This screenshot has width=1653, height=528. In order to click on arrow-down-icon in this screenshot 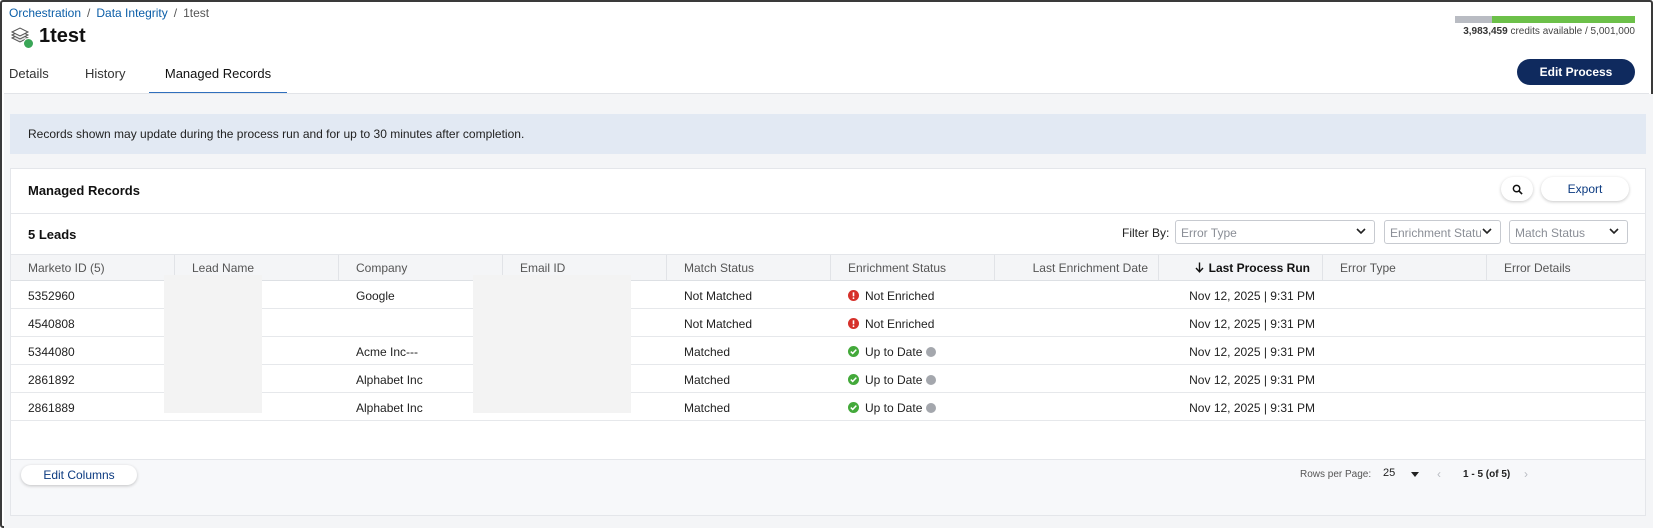, I will do `click(1199, 267)`.